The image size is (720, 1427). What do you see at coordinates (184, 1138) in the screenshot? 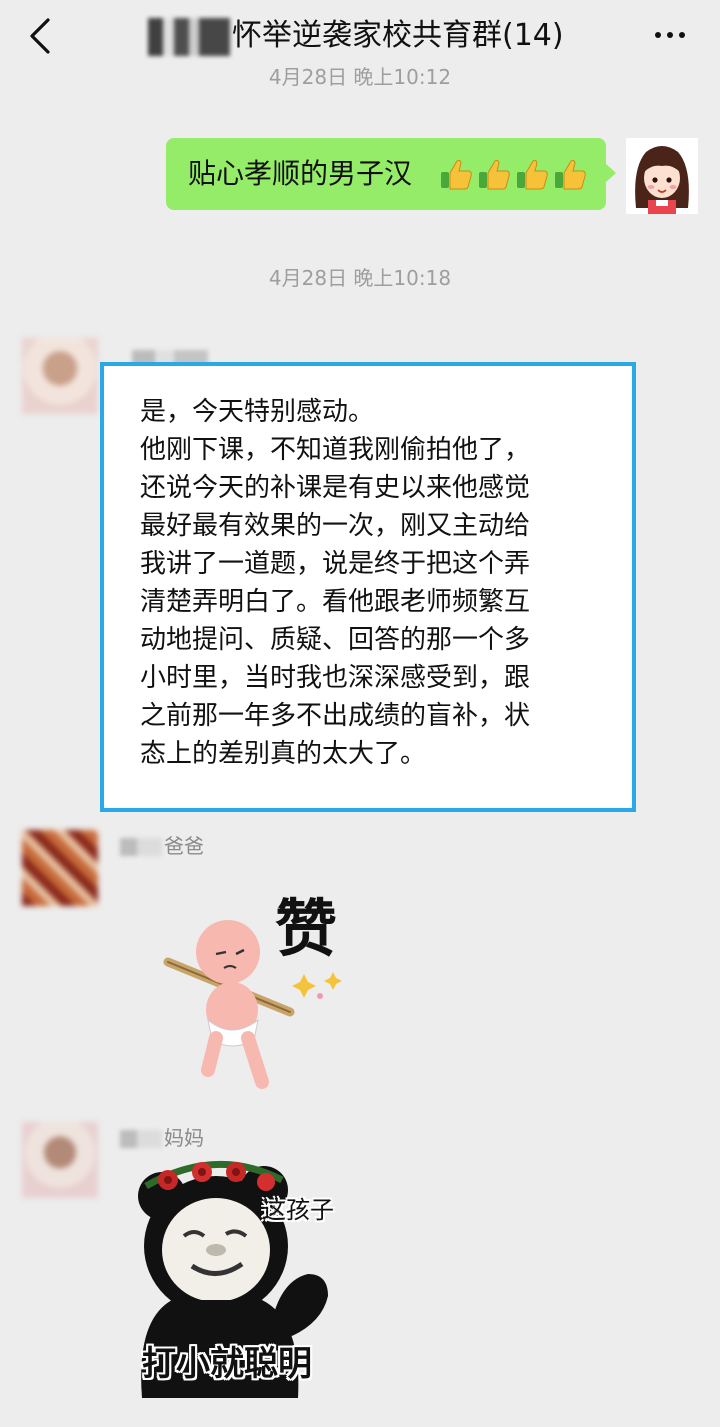
I see `sender-name: 妈妈` at bounding box center [184, 1138].